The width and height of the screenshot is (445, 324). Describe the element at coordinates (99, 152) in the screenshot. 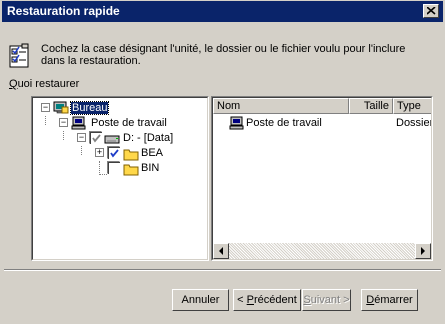

I see `expand-icon: +` at that location.